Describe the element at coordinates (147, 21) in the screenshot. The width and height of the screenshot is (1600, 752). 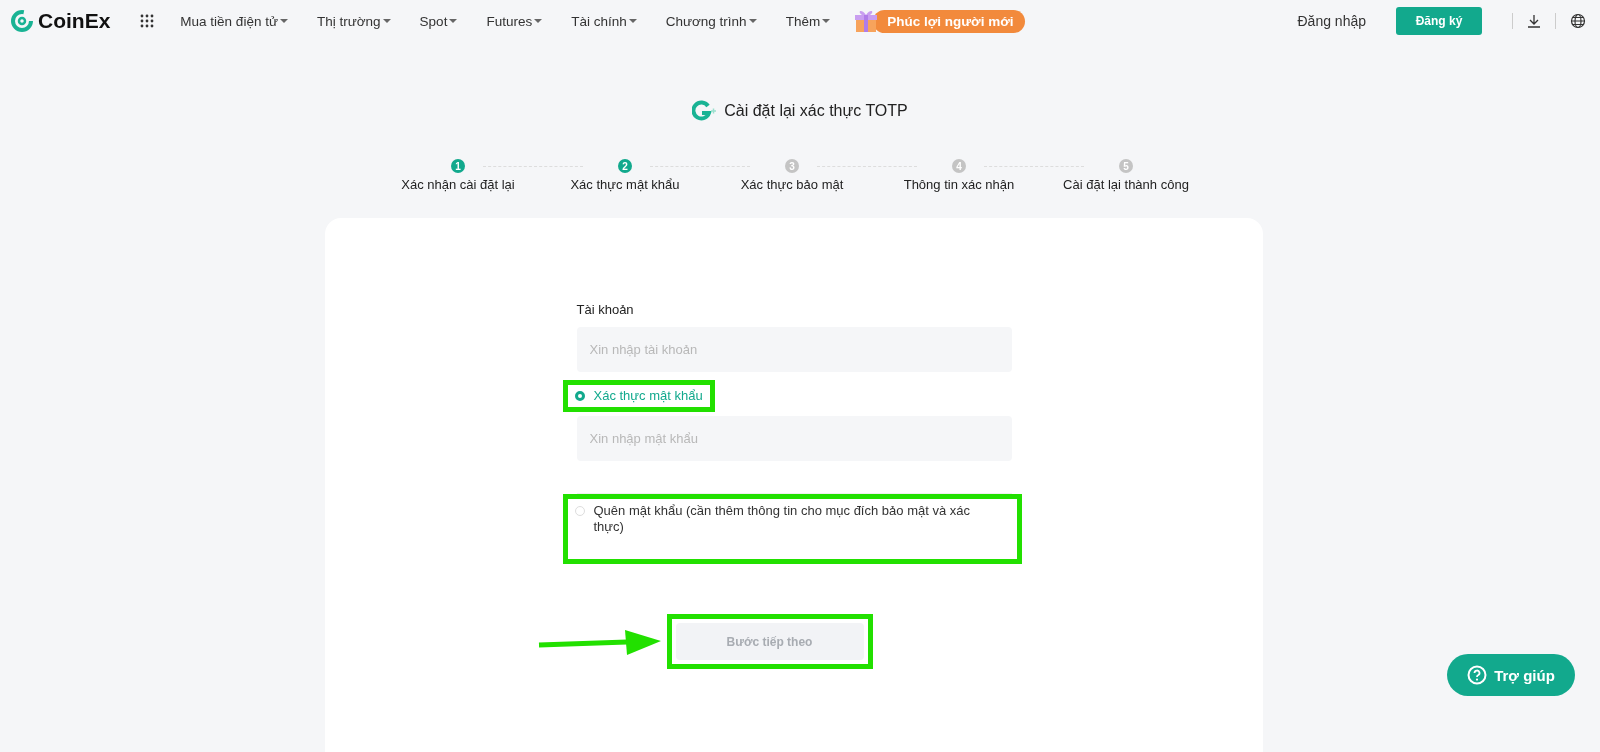
I see `apps-grid-icon` at that location.